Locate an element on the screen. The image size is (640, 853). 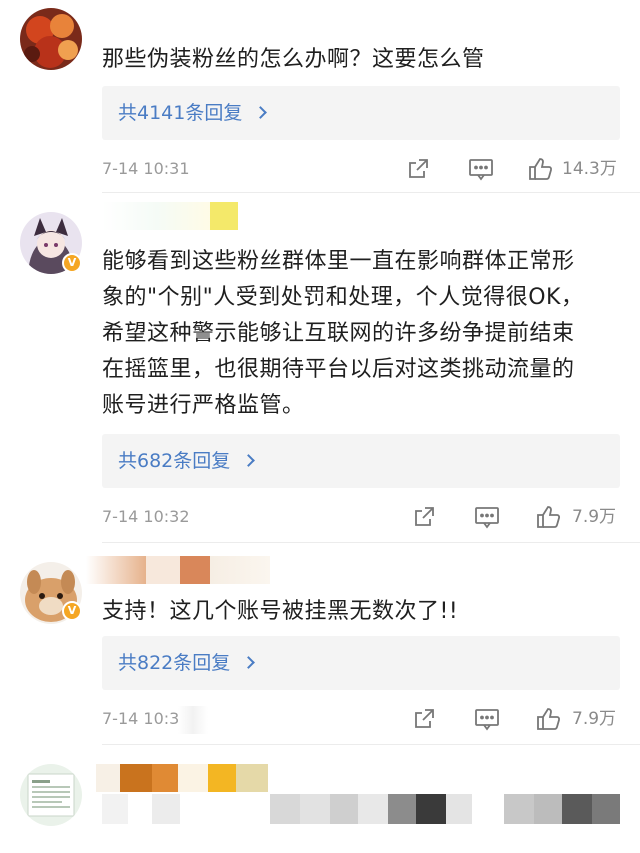
comment-text-line: 在摇篮里，也很期待平台以后对这类挑动流量的 is located at coordinates (338, 369).